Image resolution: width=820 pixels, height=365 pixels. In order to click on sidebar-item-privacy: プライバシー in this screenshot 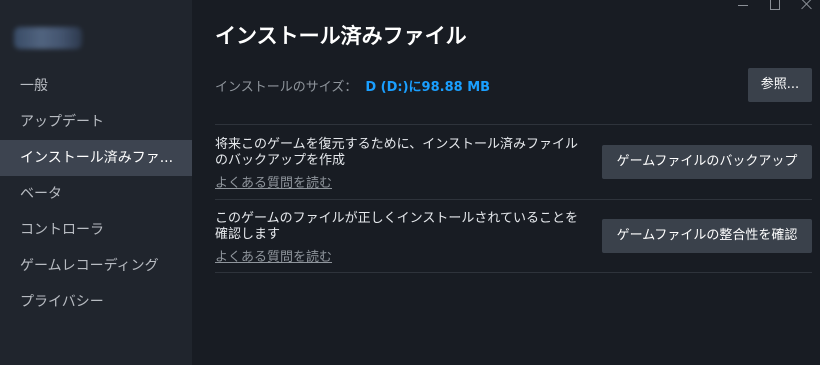, I will do `click(96, 302)`.